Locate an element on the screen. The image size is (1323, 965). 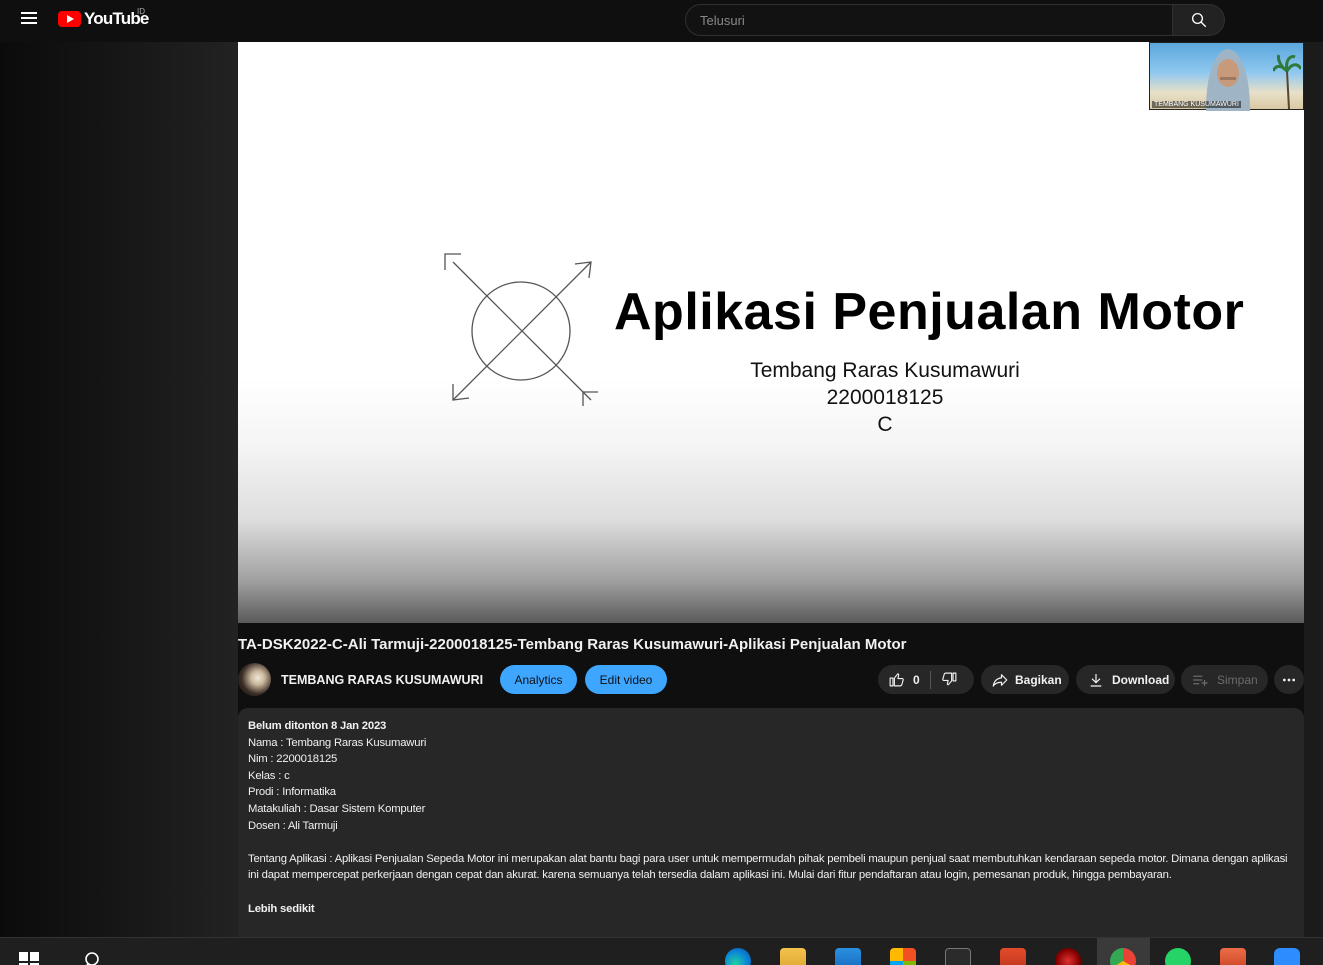
view-date-meta: Belum ditonton 8 Jan 2023 is located at coordinates (317, 726).